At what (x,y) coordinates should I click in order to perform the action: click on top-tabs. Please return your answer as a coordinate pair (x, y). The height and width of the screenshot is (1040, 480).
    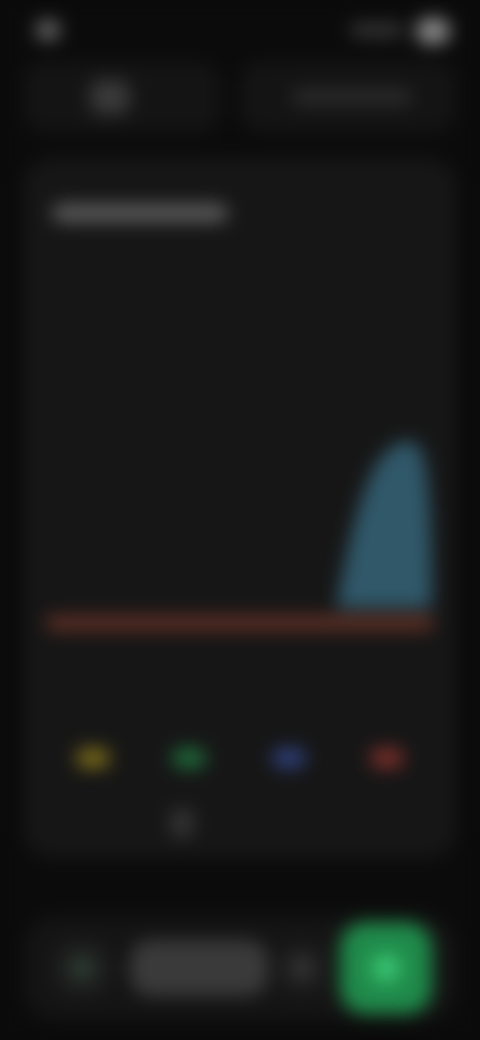
    Looking at the image, I should click on (240, 97).